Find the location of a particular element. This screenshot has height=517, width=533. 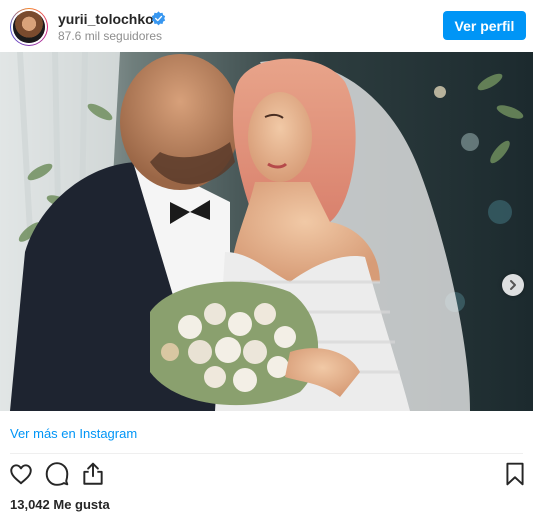

like-button is located at coordinates (21, 474).